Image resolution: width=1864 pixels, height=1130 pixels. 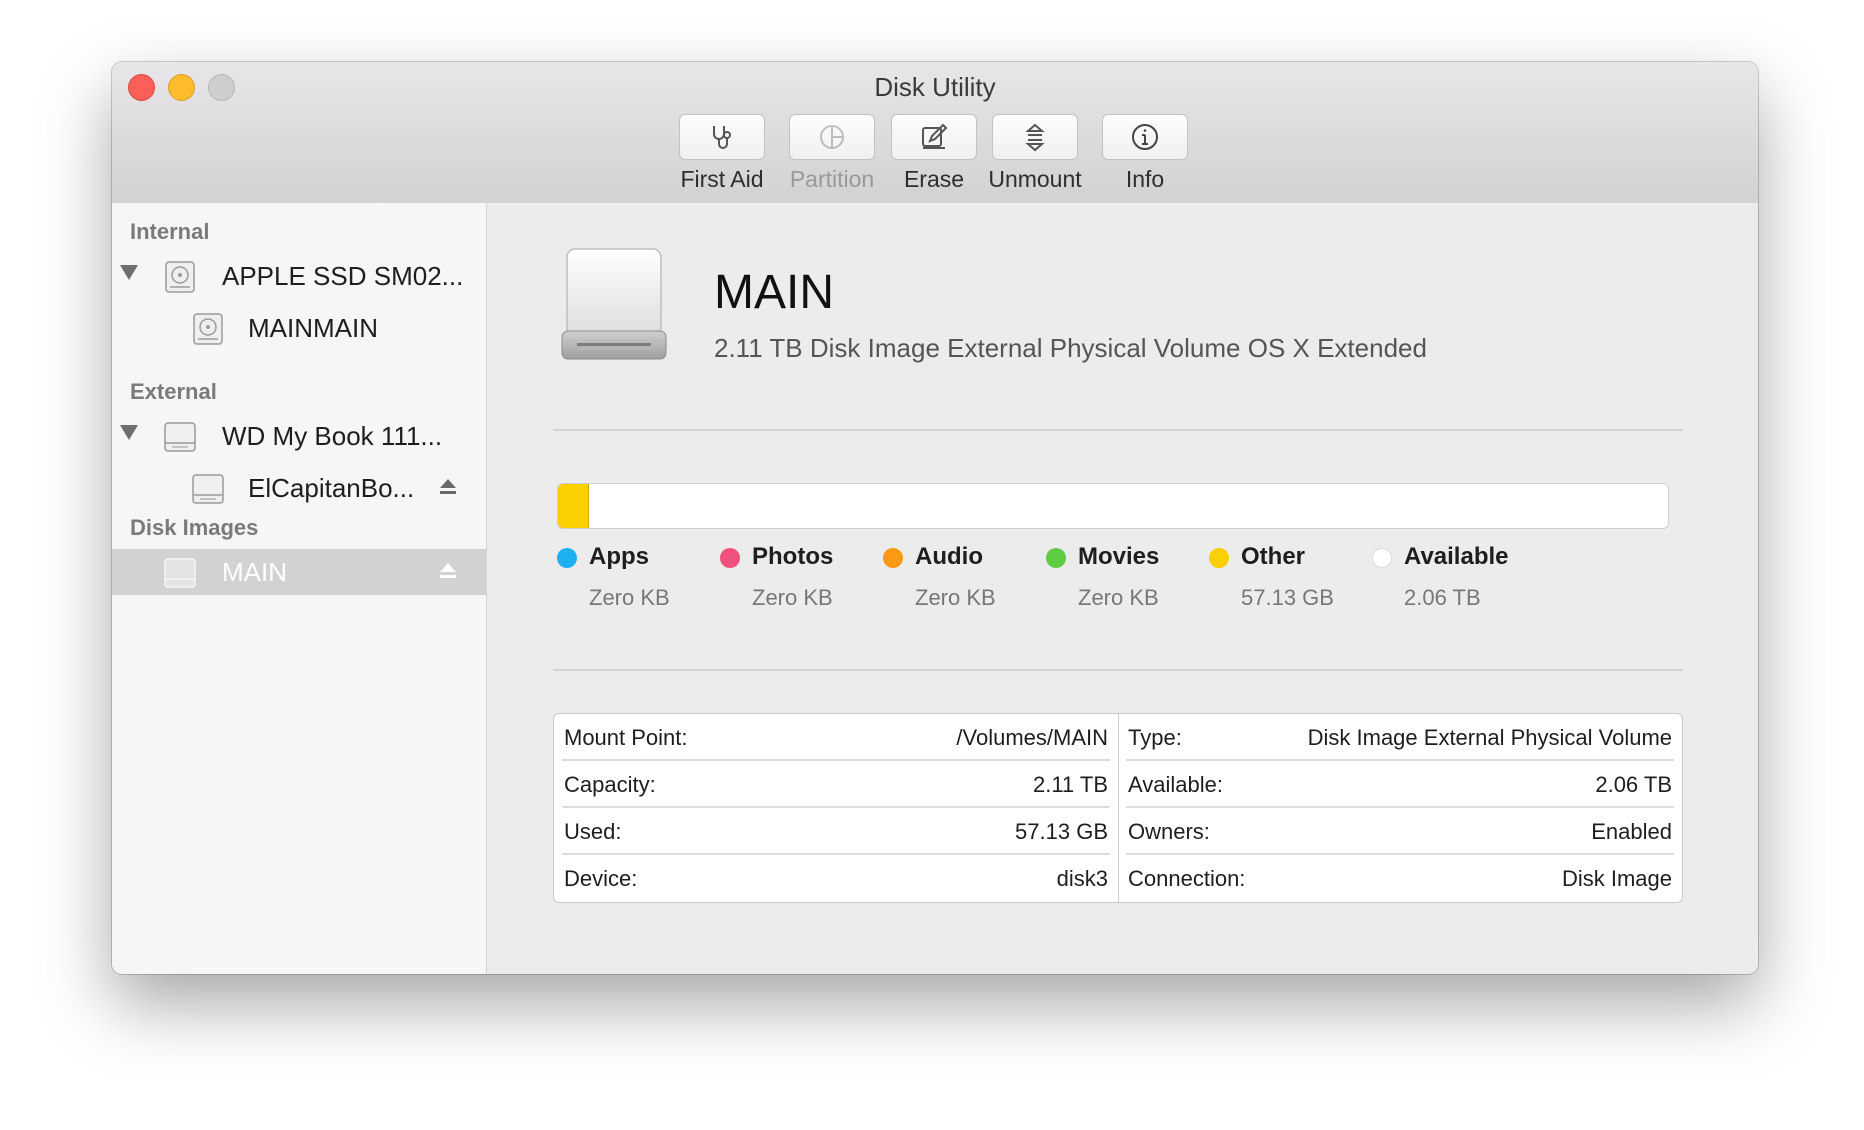 What do you see at coordinates (1113, 506) in the screenshot?
I see `usage-bar` at bounding box center [1113, 506].